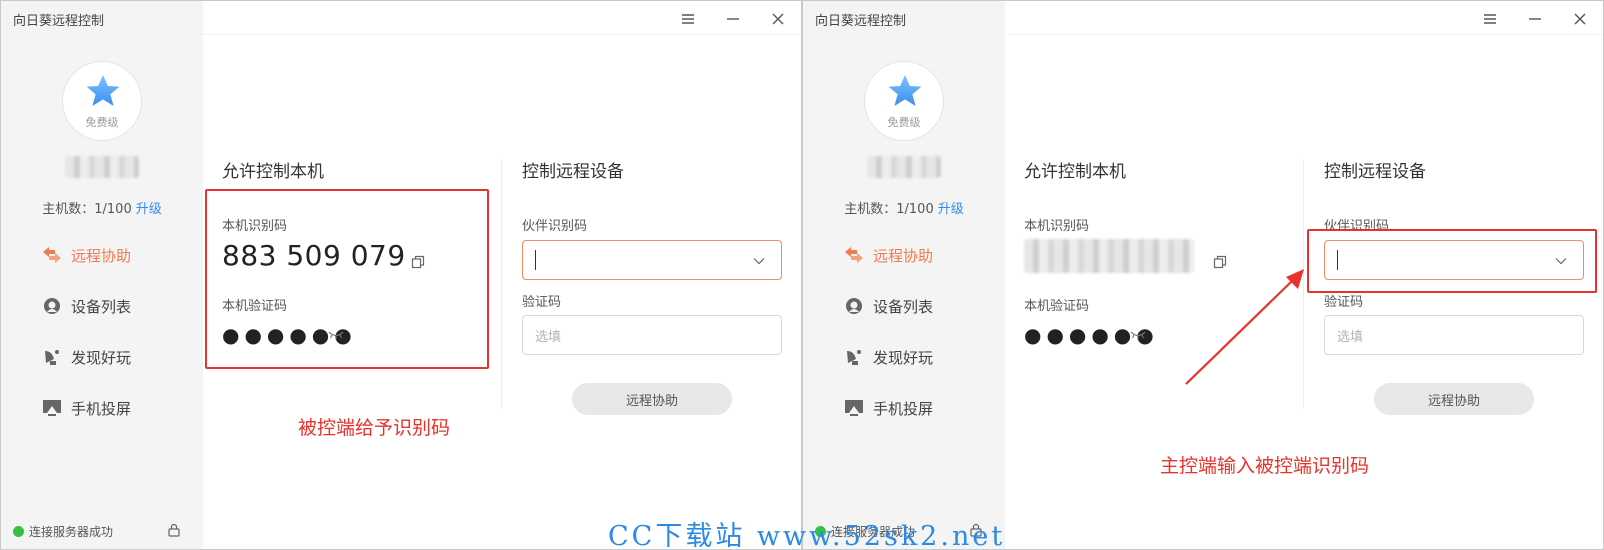 The width and height of the screenshot is (1604, 550). What do you see at coordinates (174, 530) in the screenshot?
I see `lock-icon` at bounding box center [174, 530].